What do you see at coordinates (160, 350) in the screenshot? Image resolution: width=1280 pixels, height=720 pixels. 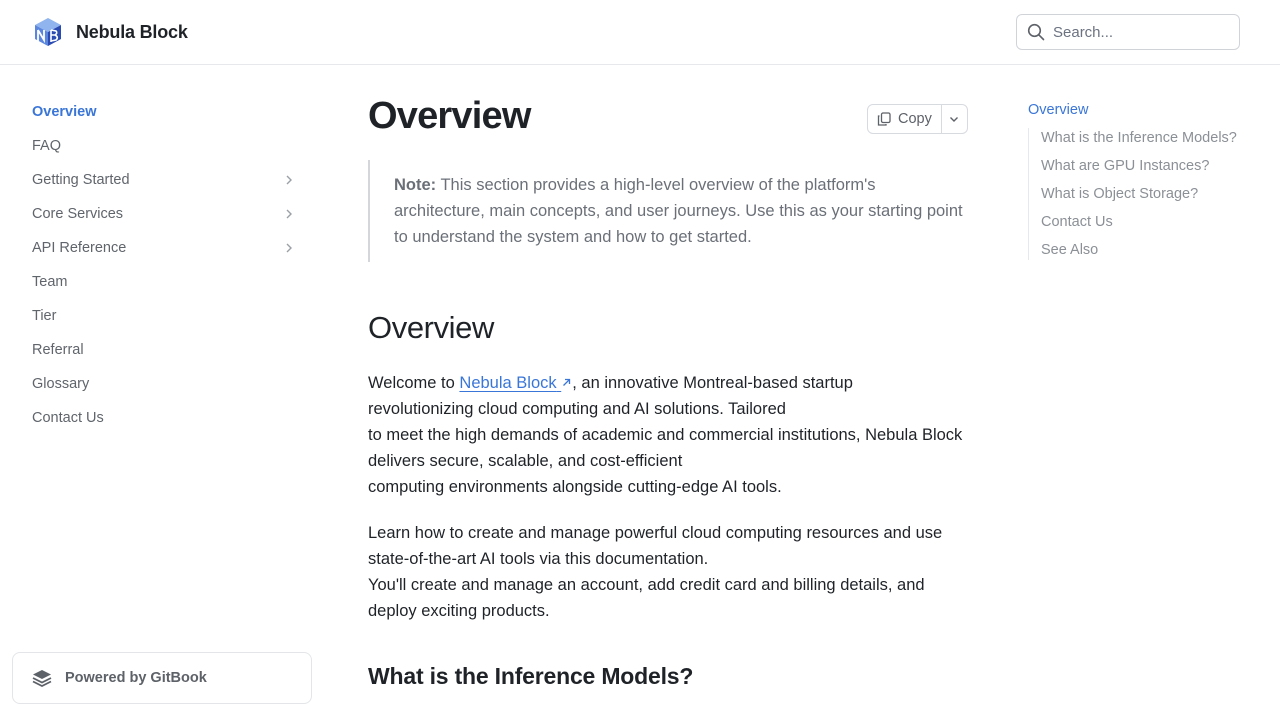 I see `sidebar-item-referral: Referral` at bounding box center [160, 350].